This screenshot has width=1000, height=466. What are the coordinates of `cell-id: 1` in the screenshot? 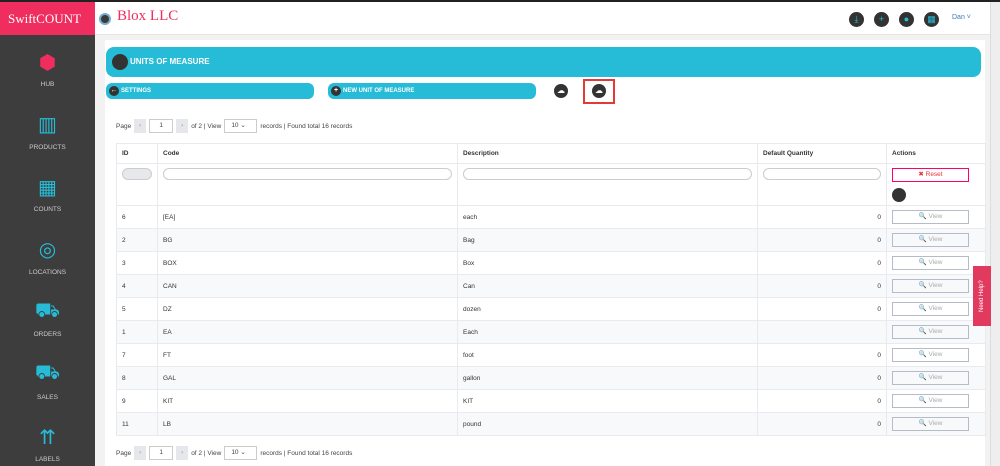 It's located at (137, 332).